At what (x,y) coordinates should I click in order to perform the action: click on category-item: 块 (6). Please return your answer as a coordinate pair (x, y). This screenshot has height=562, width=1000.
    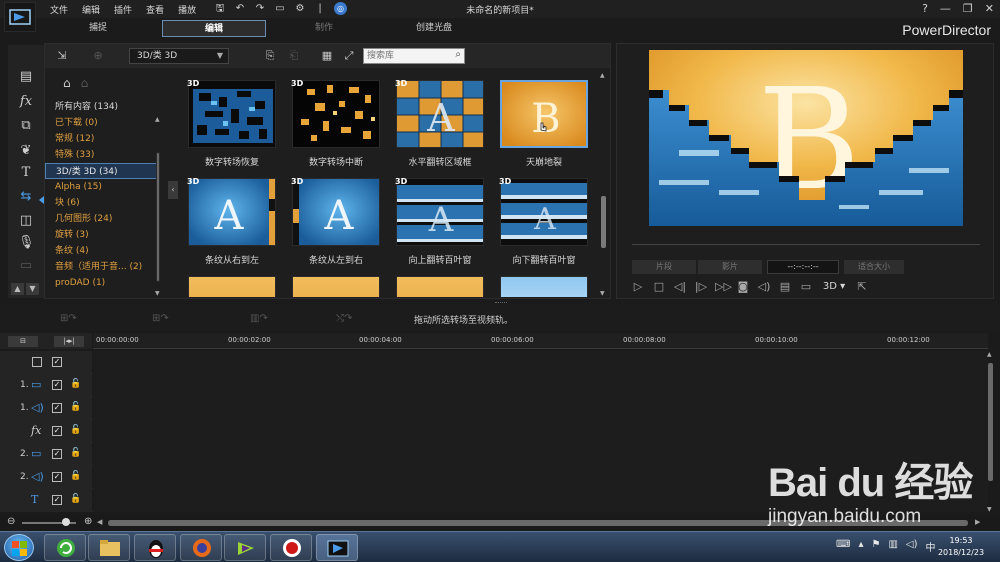
    Looking at the image, I should click on (101, 203).